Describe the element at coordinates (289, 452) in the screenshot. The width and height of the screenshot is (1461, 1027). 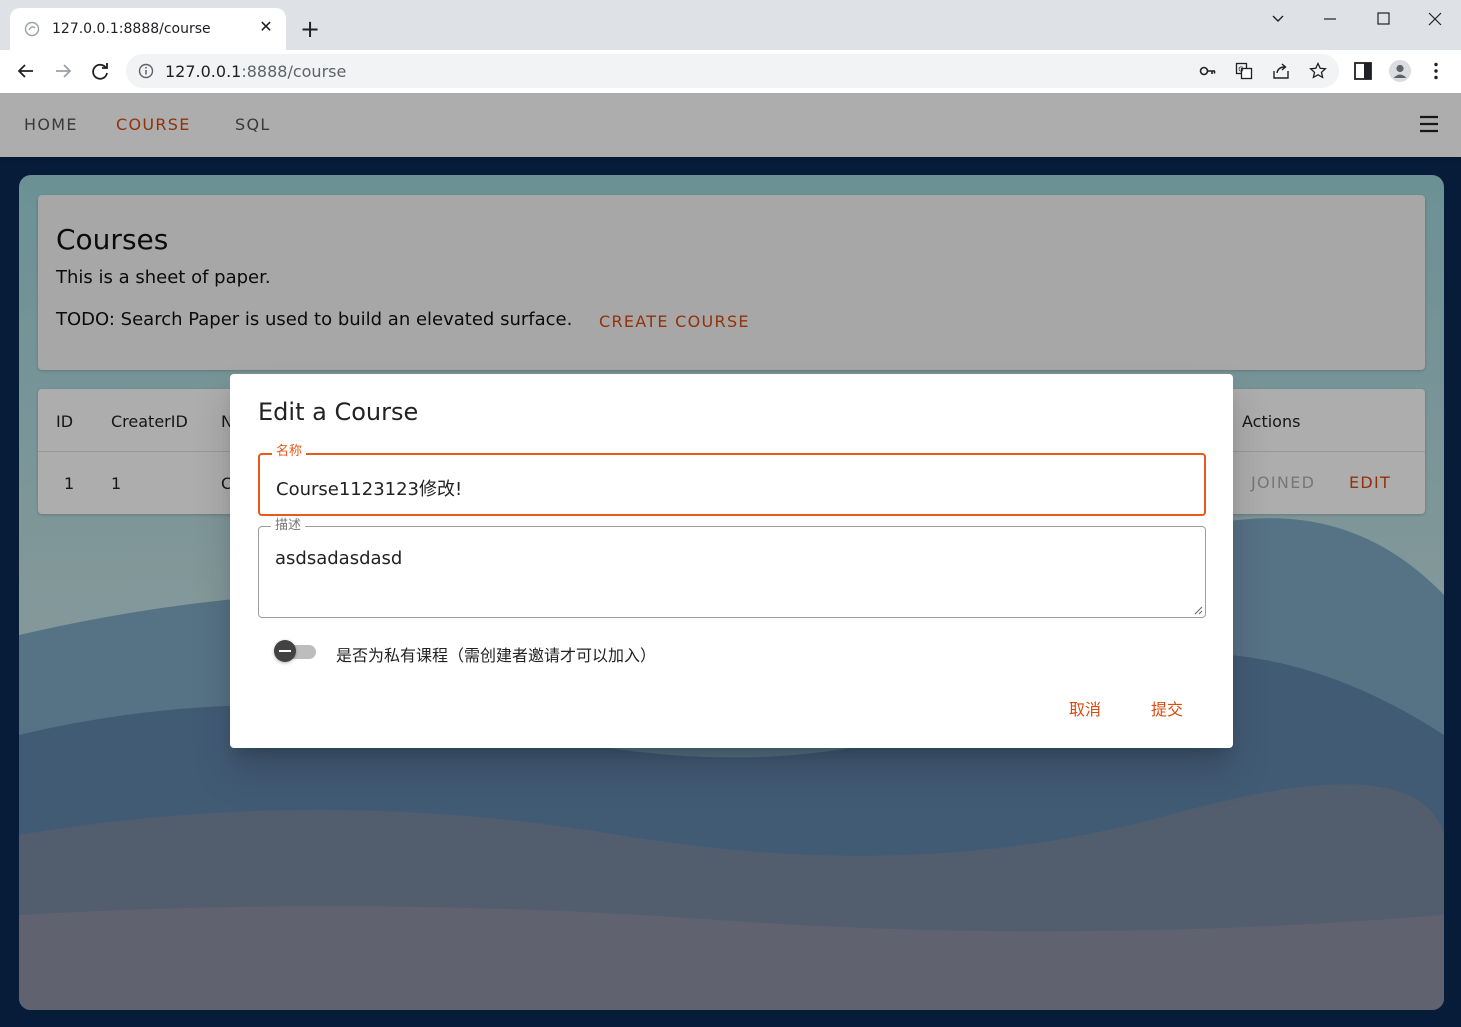
I see `course-name-label: 名称` at that location.